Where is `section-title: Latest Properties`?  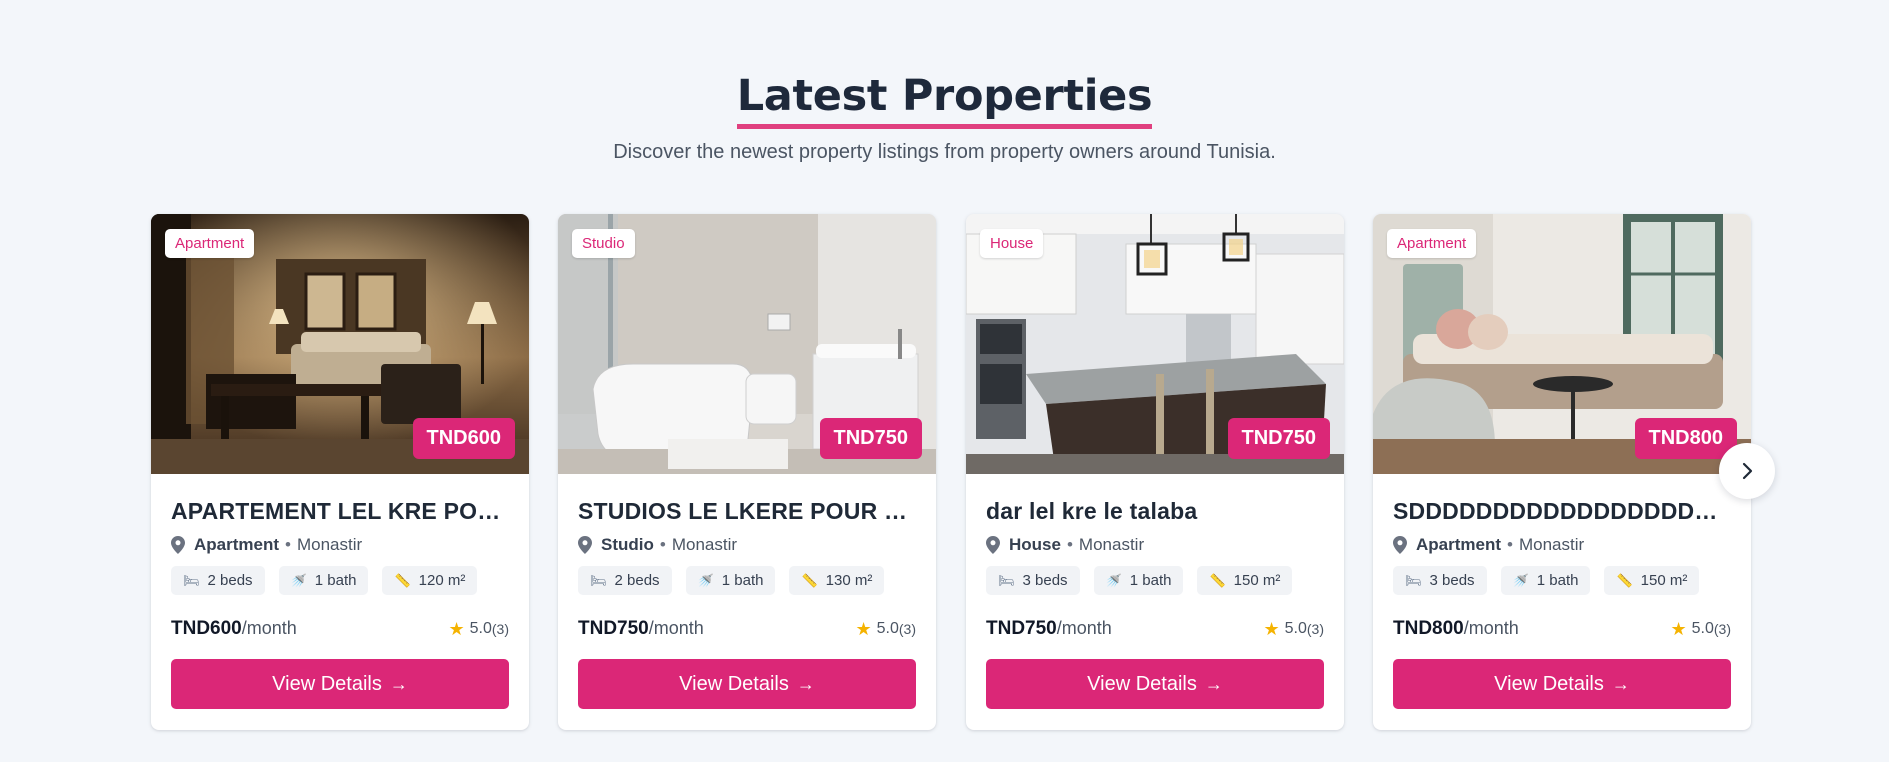
section-title: Latest Properties is located at coordinates (944, 99).